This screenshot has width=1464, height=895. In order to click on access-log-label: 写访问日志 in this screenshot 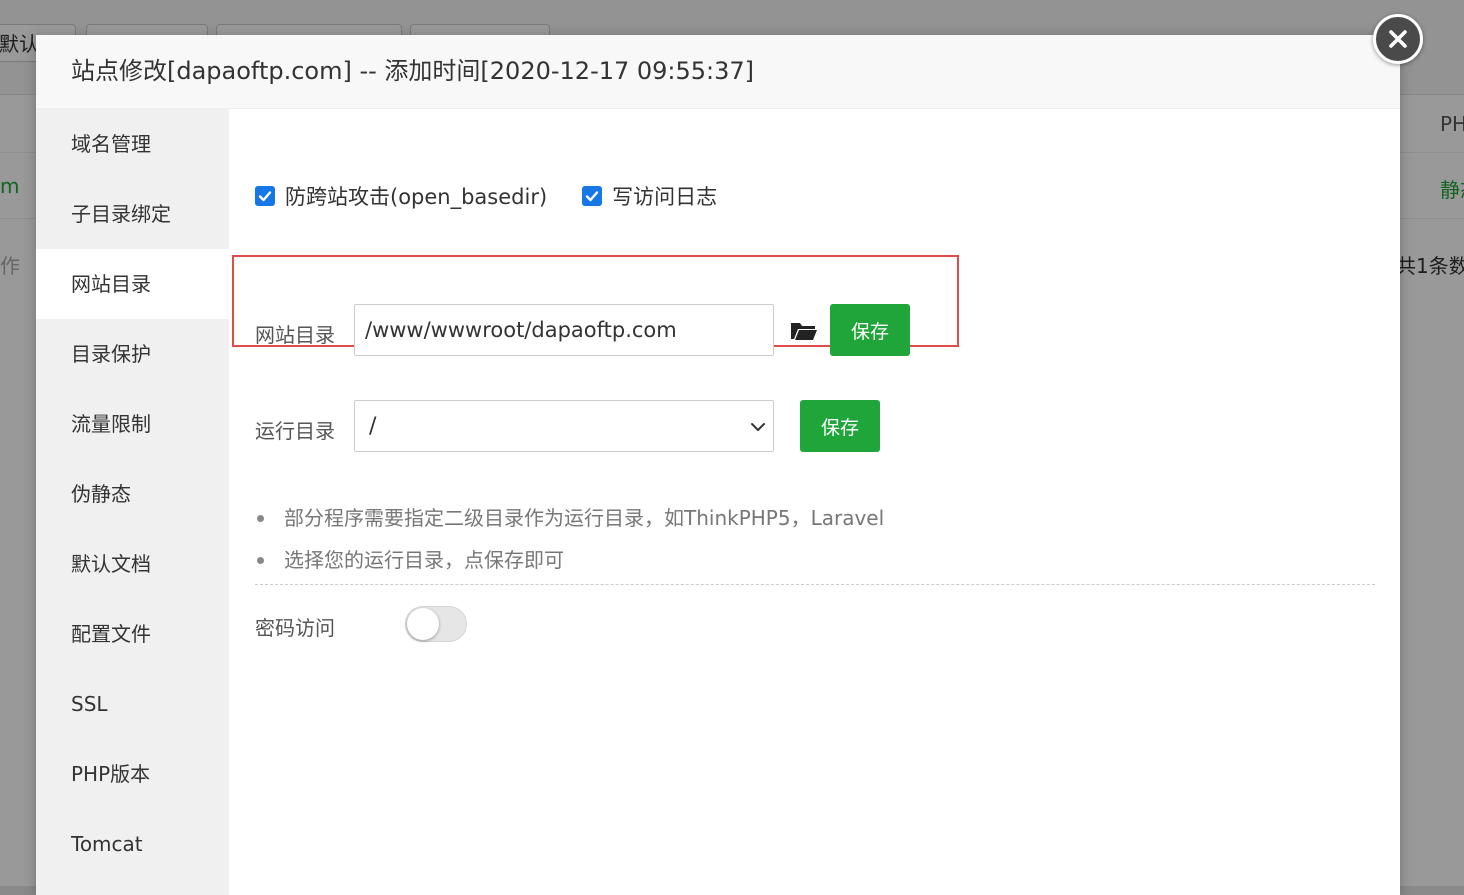, I will do `click(665, 197)`.